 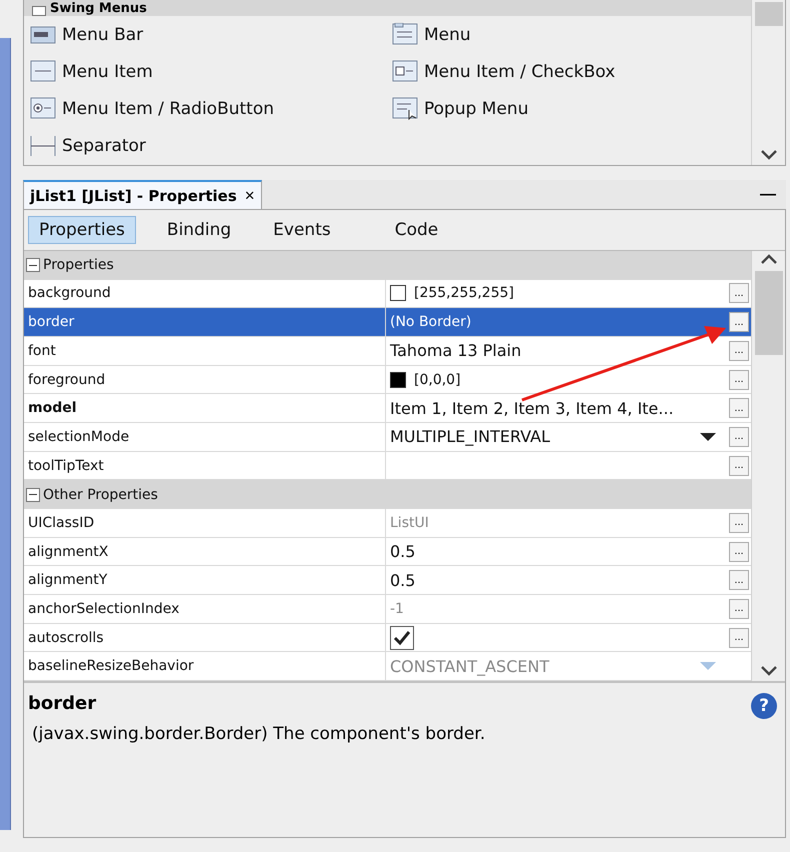 What do you see at coordinates (470, 436) in the screenshot?
I see `property-value: MULTIPLE_INTERVAL` at bounding box center [470, 436].